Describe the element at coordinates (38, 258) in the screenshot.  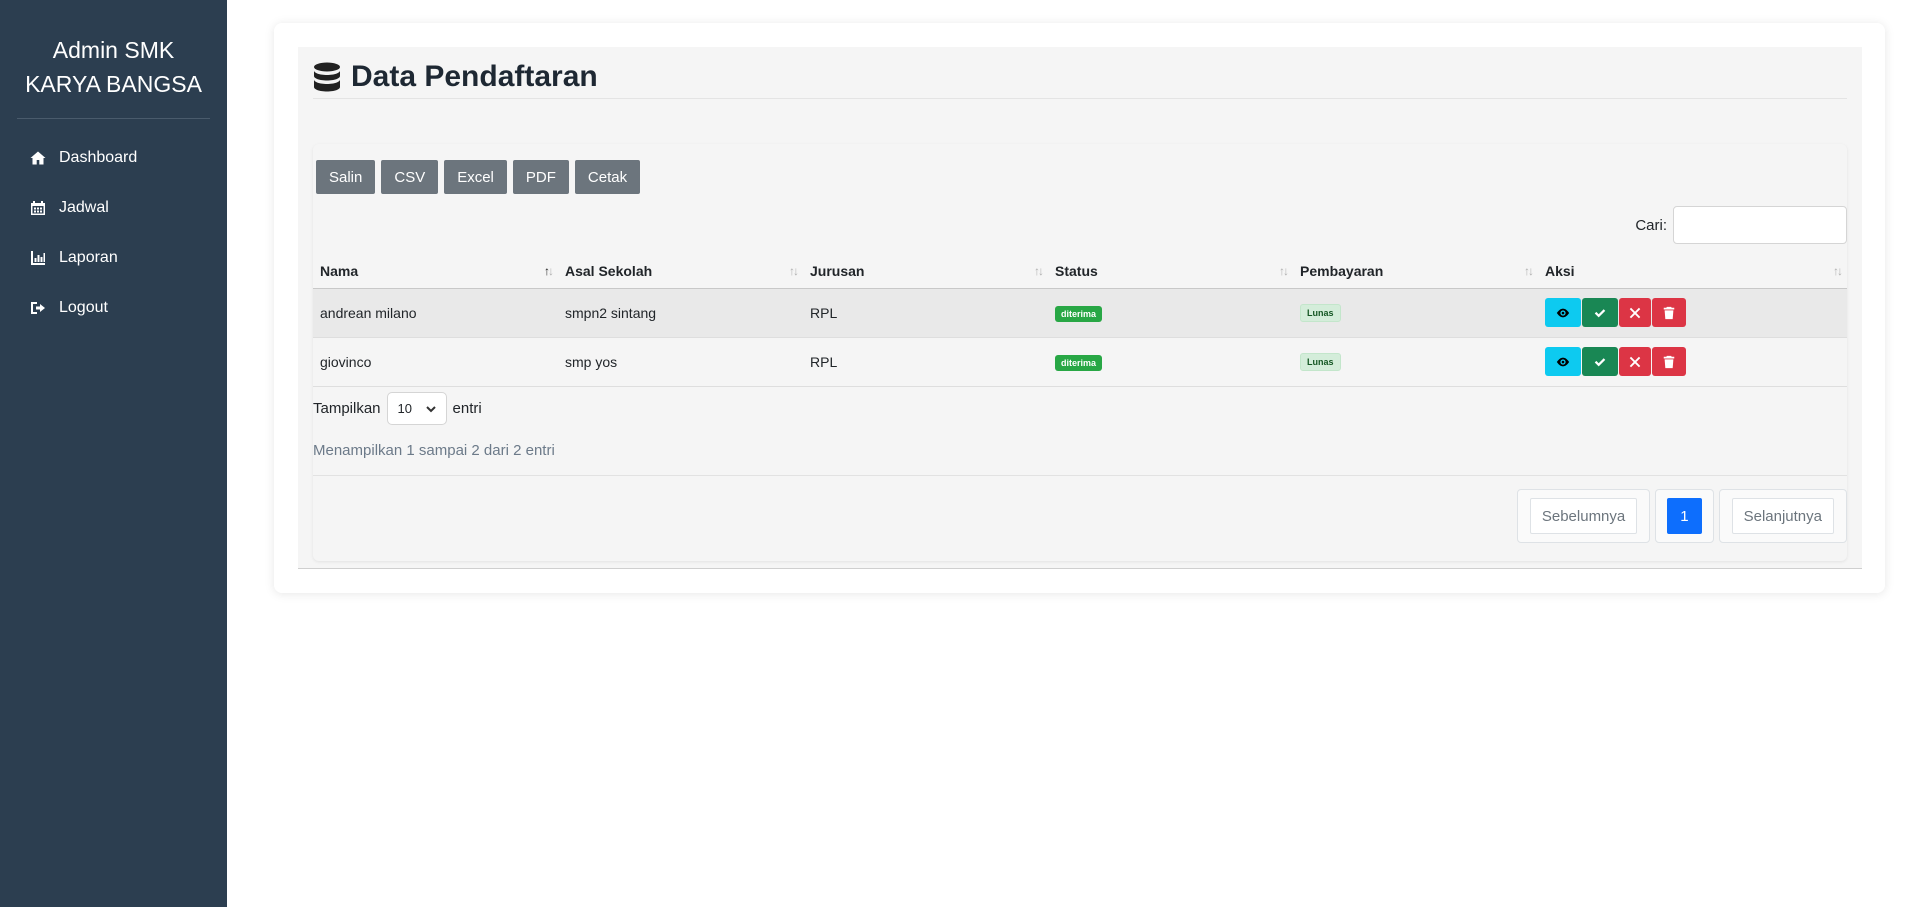
I see `chart-bar-icon` at that location.